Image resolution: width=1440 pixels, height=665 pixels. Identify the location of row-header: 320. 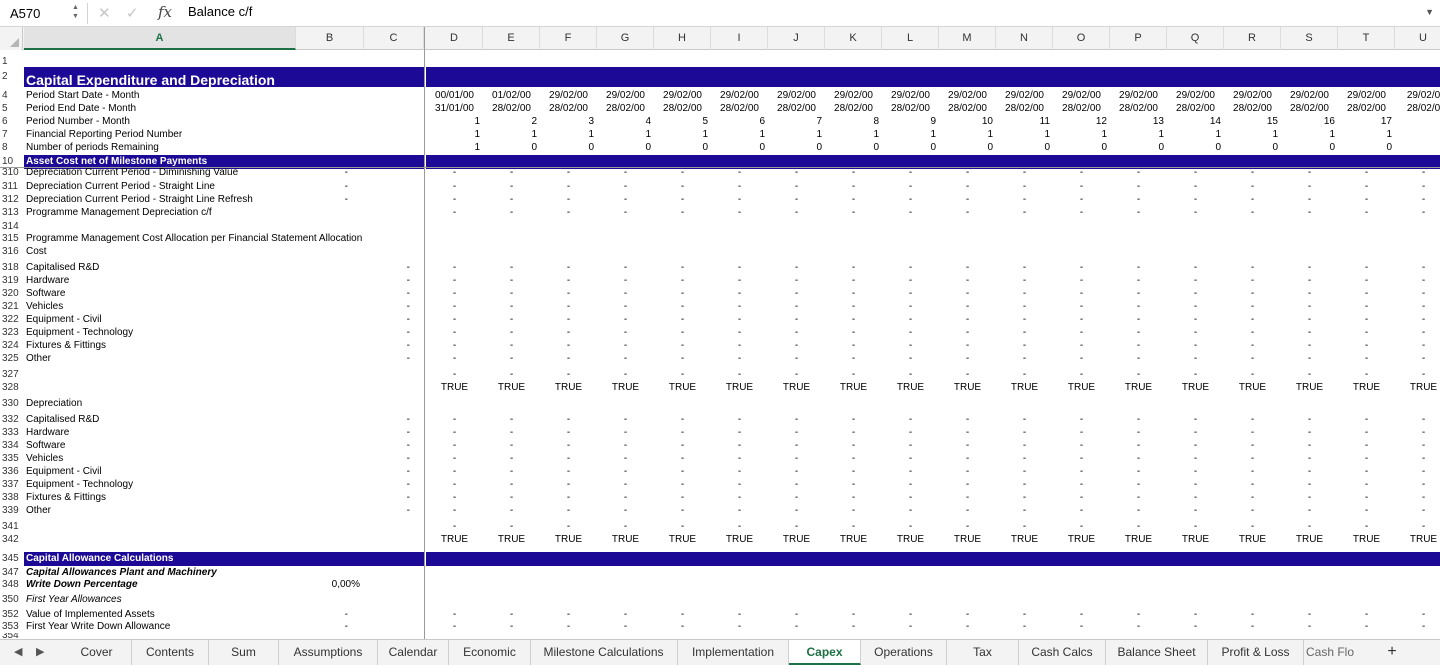
(11, 293).